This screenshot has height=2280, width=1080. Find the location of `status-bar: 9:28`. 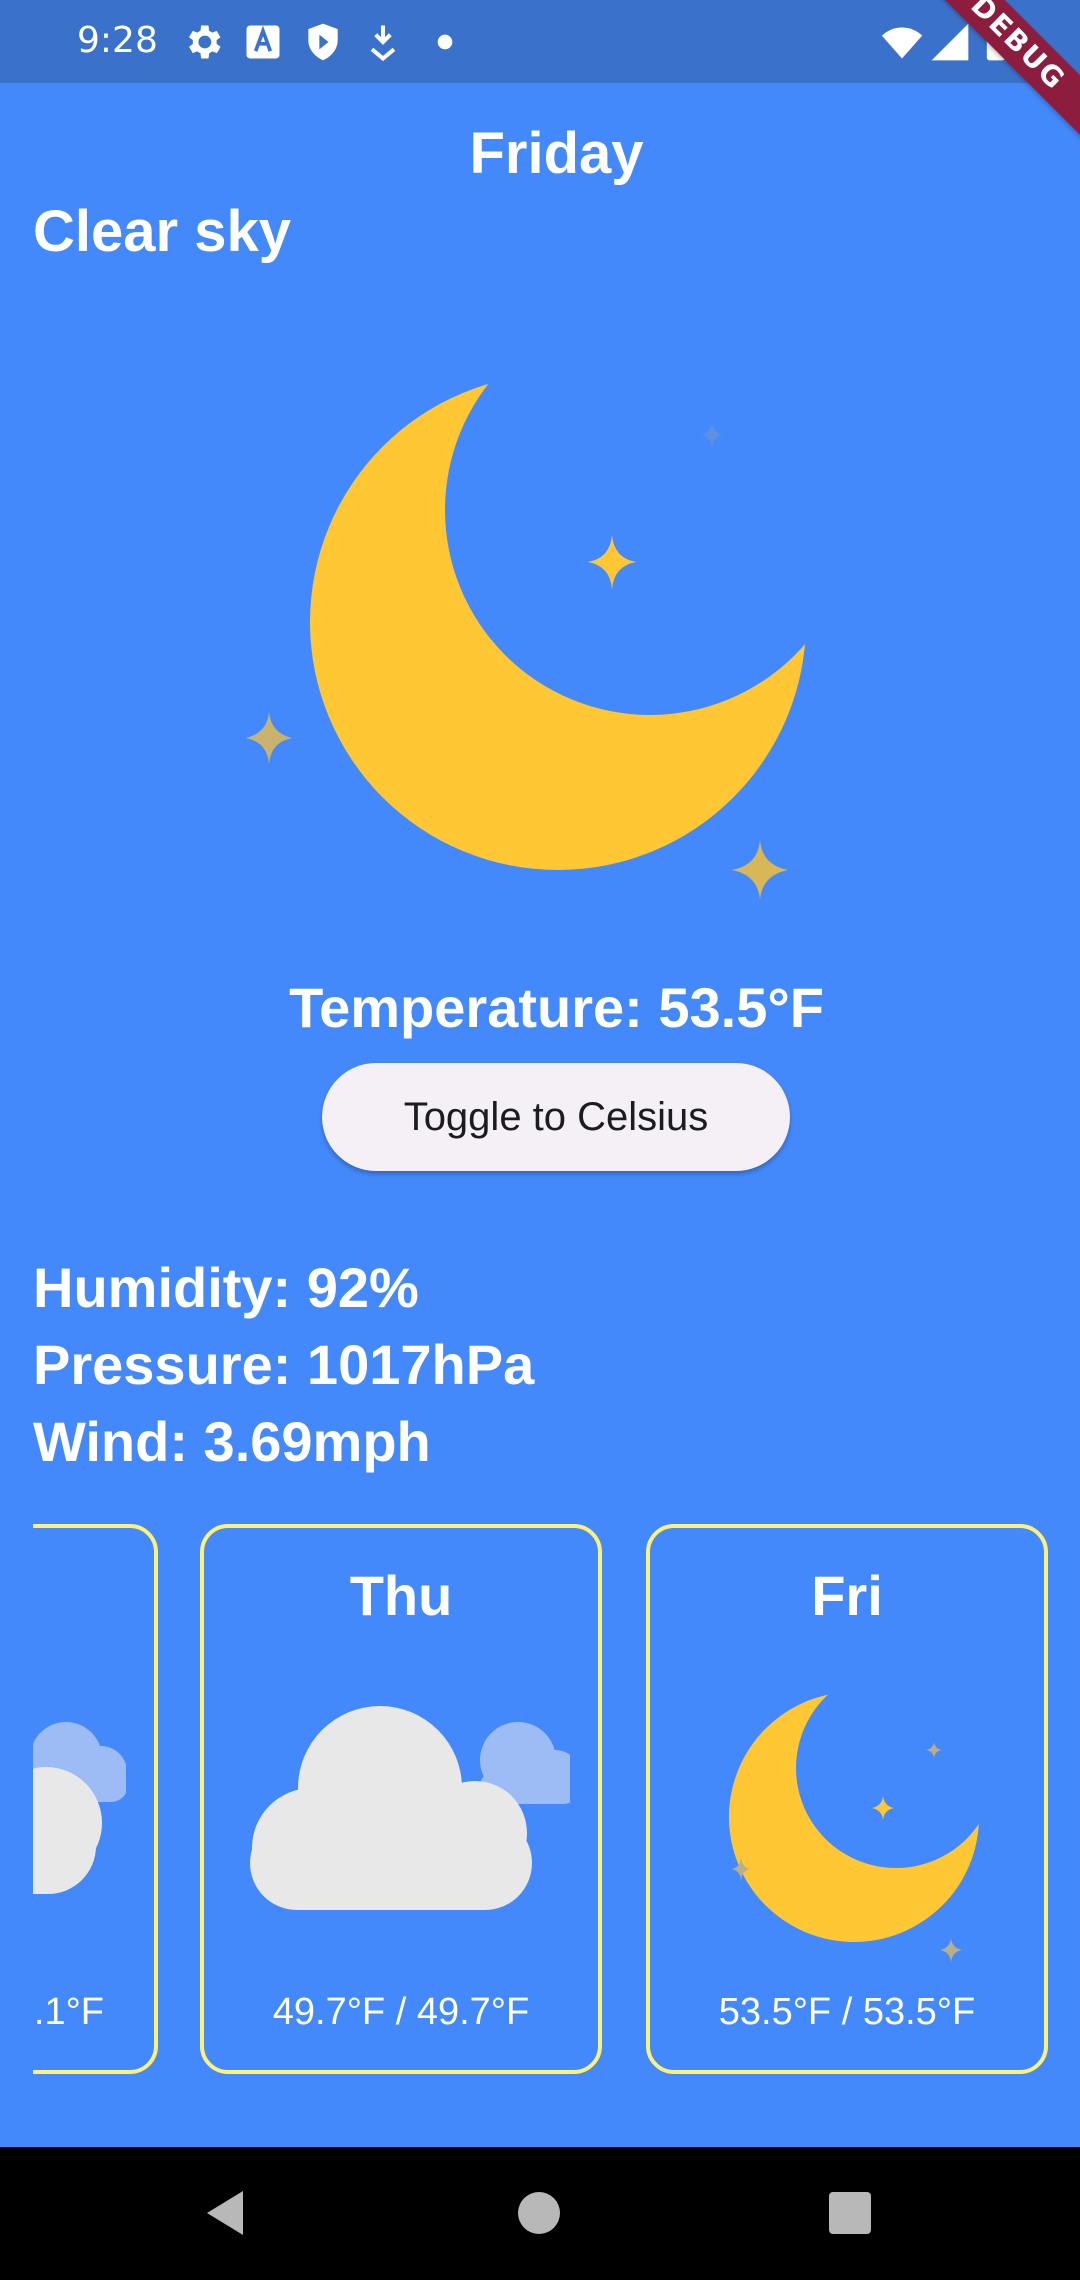

status-bar: 9:28 is located at coordinates (540, 41).